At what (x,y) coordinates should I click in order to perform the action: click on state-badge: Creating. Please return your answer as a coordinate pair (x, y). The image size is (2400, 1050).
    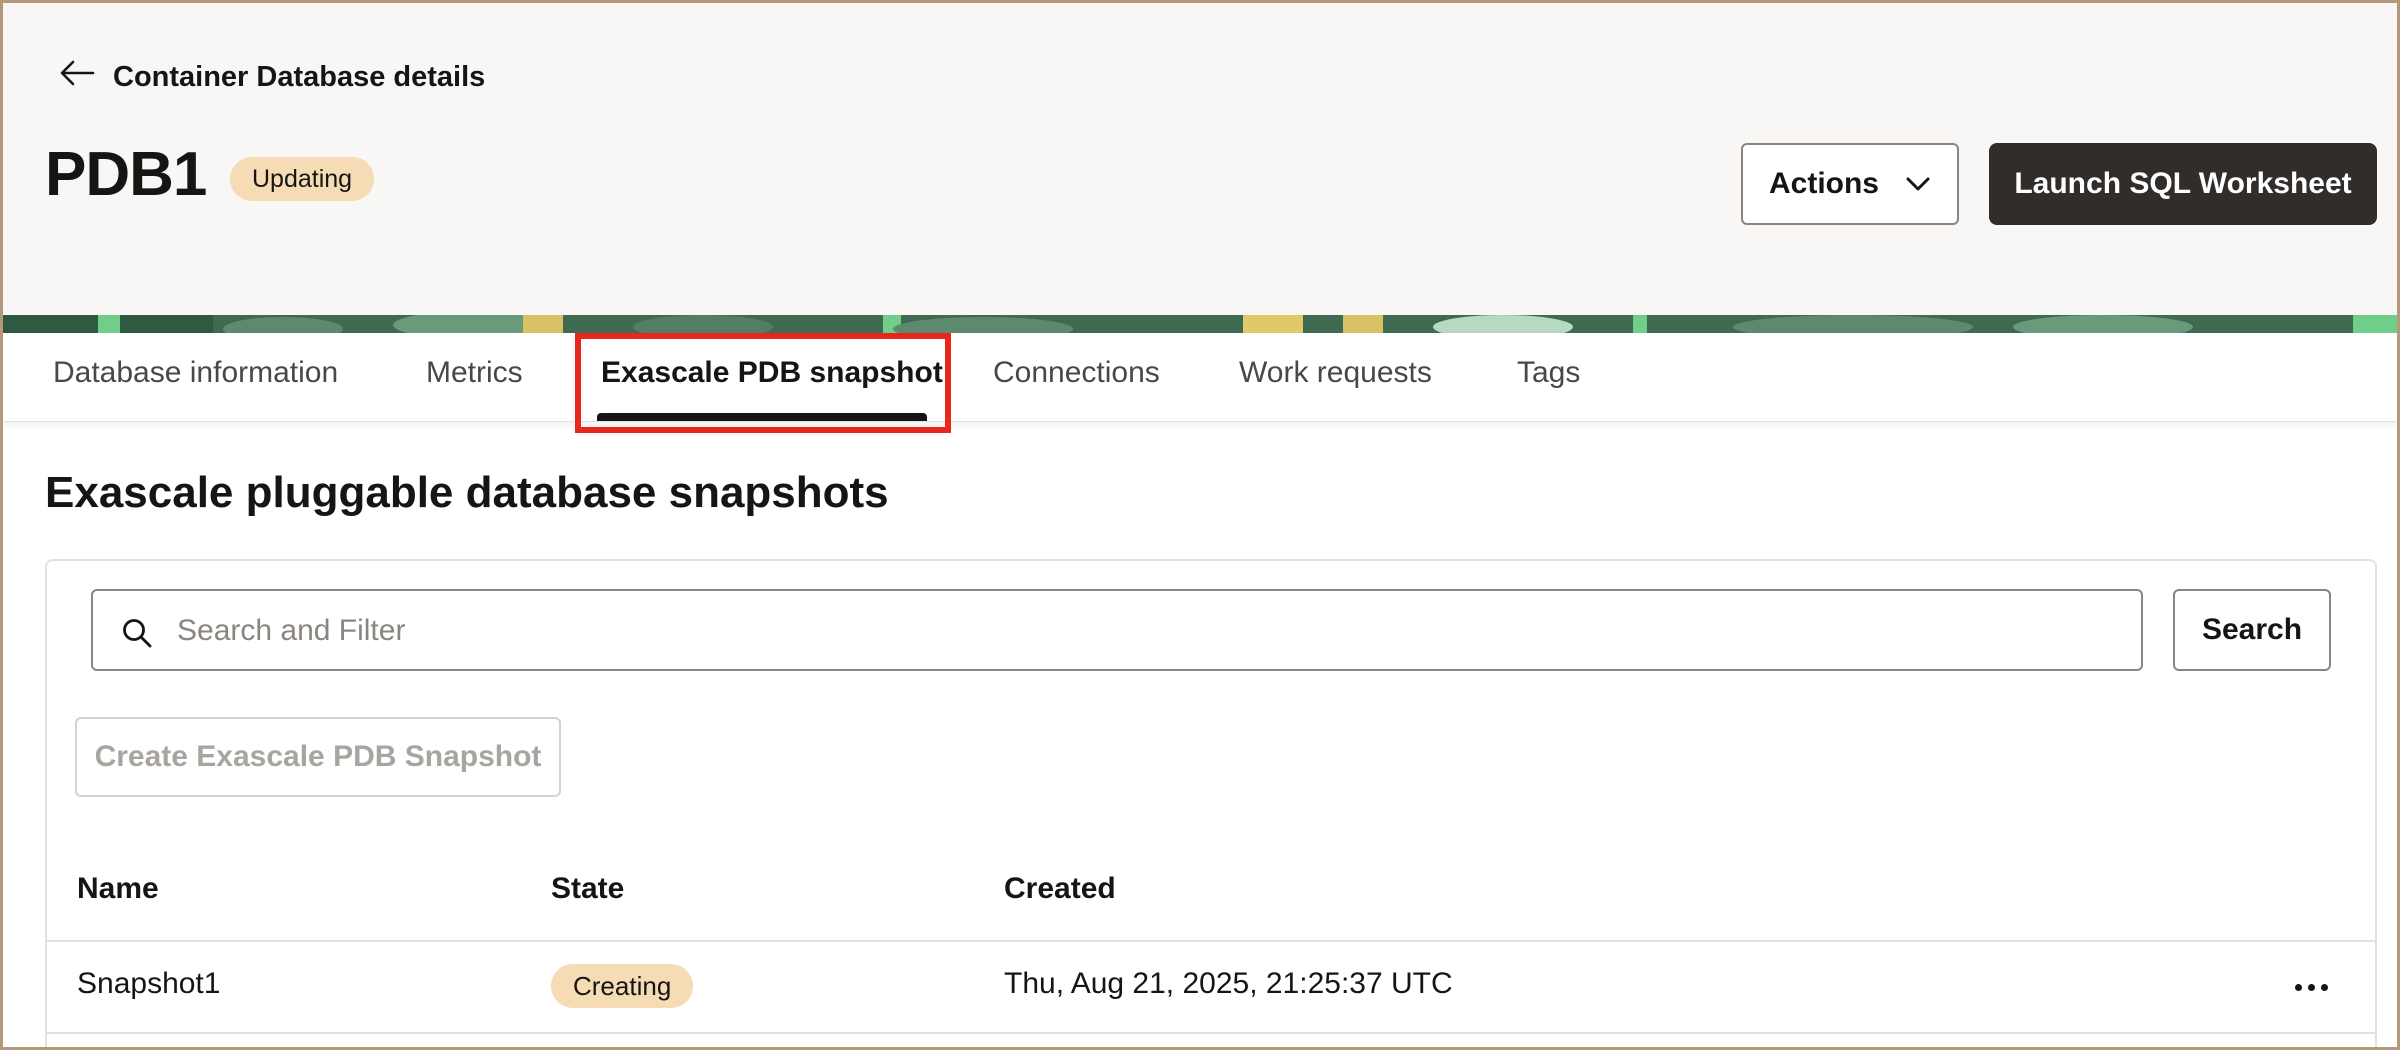
    Looking at the image, I should click on (622, 986).